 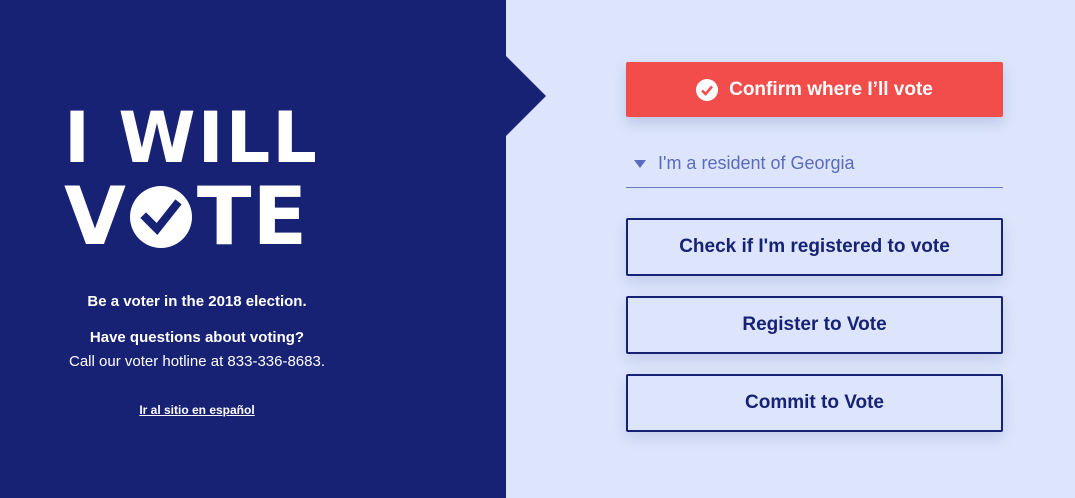 What do you see at coordinates (95, 216) in the screenshot?
I see `logo-letter-v: V` at bounding box center [95, 216].